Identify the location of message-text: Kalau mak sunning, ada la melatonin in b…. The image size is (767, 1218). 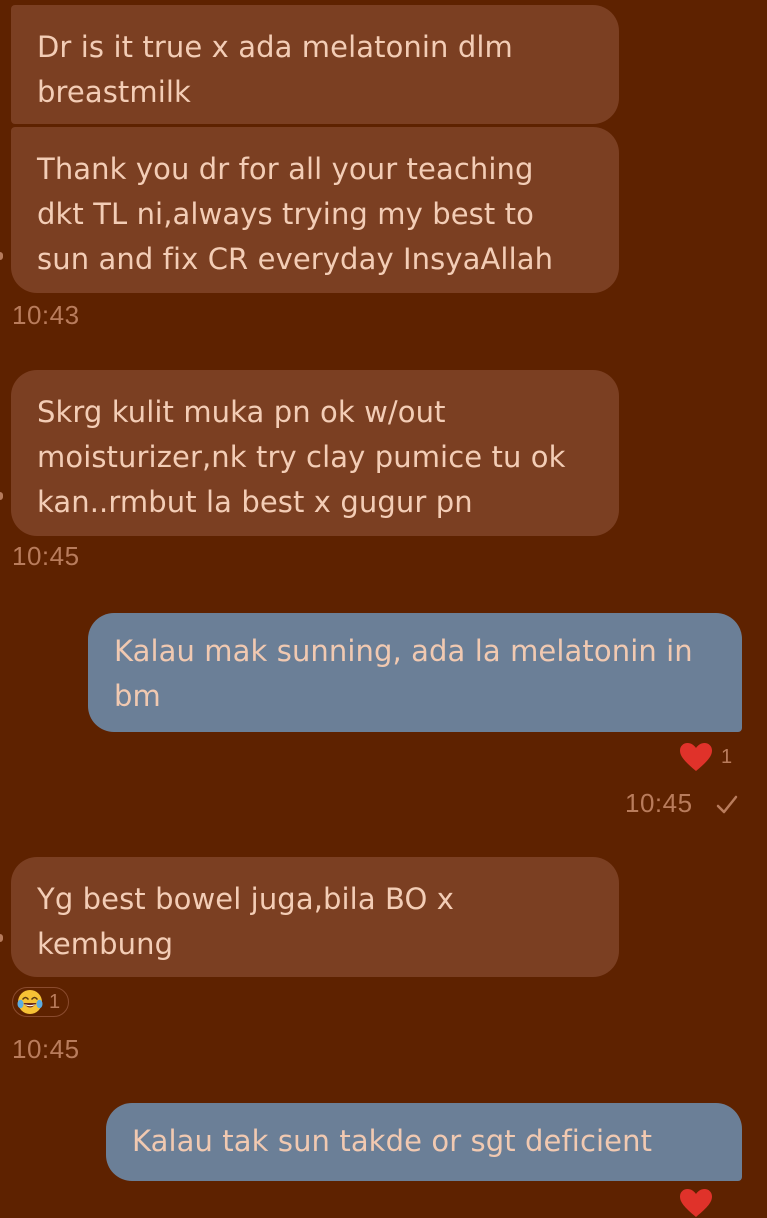
(403, 673).